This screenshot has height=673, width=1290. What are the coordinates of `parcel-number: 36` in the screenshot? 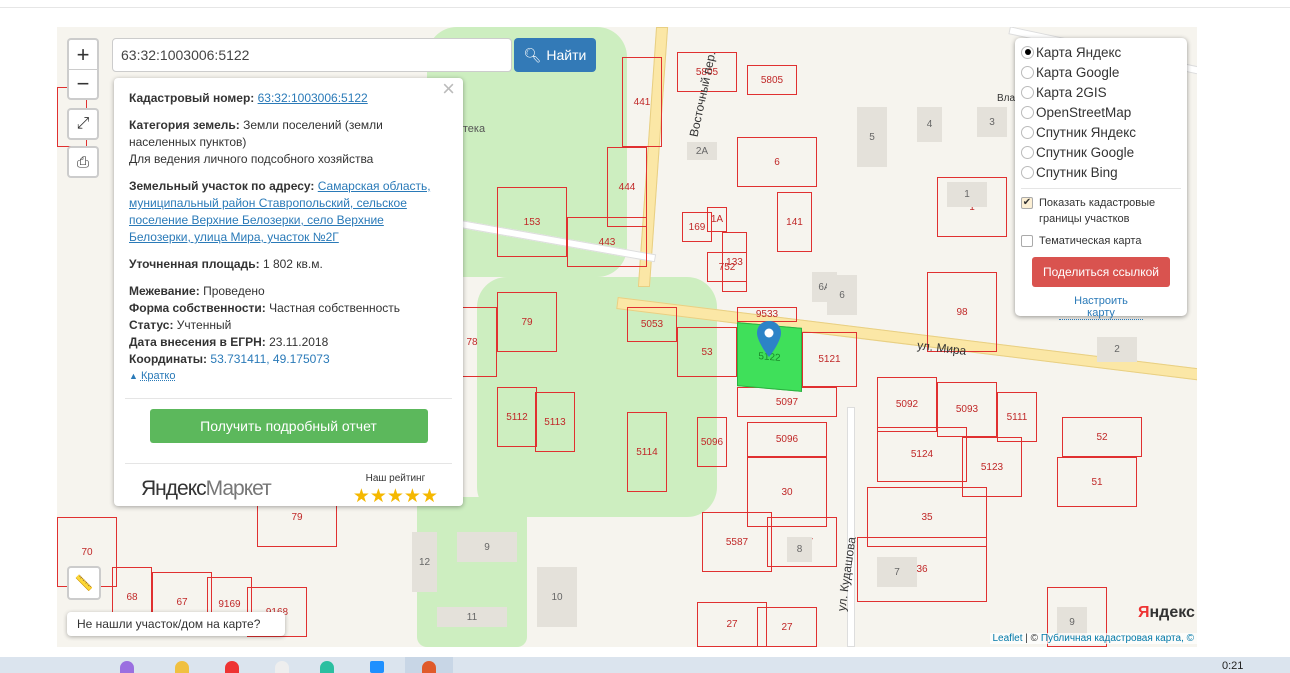 It's located at (922, 569).